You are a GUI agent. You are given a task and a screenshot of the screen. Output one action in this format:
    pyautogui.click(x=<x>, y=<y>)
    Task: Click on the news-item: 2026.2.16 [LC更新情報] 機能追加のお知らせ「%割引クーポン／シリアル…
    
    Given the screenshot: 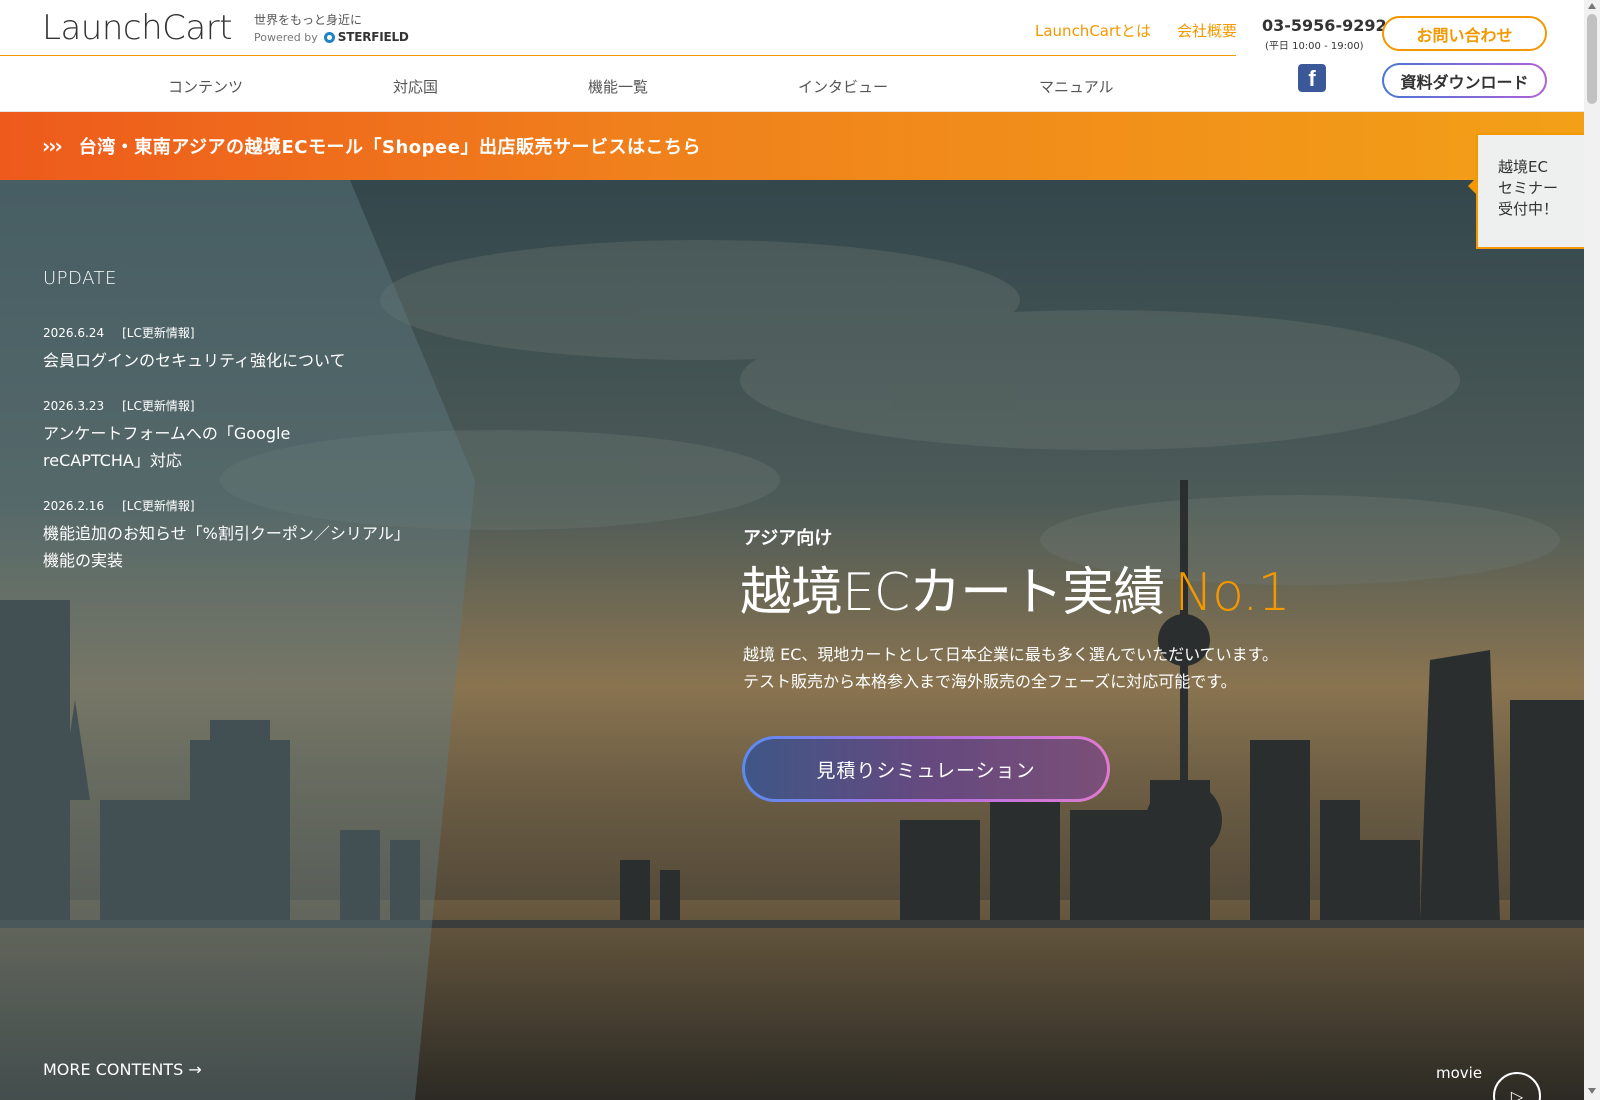 What is the action you would take?
    pyautogui.click(x=223, y=535)
    